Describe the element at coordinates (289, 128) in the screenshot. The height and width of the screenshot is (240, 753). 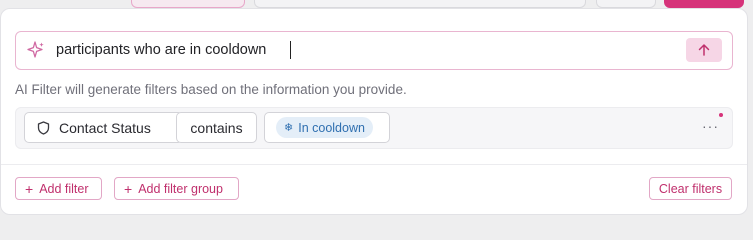
I see `snowflake-icon: ❄` at that location.